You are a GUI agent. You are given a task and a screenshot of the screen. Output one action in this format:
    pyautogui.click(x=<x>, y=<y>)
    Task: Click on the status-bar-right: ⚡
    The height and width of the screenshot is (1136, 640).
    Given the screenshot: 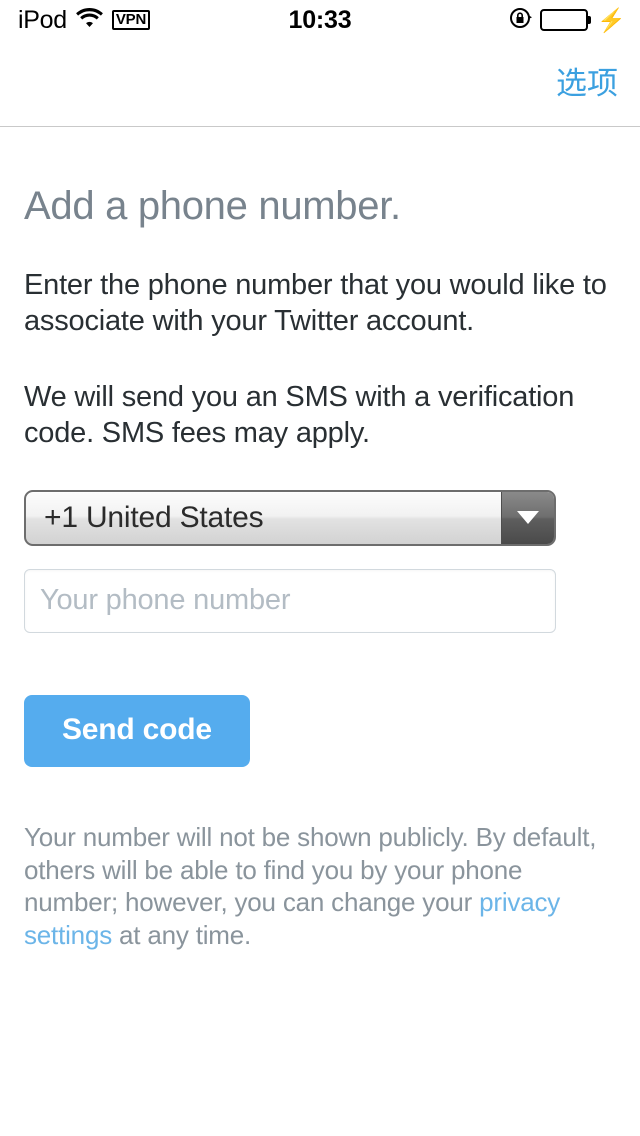 What is the action you would take?
    pyautogui.click(x=567, y=20)
    